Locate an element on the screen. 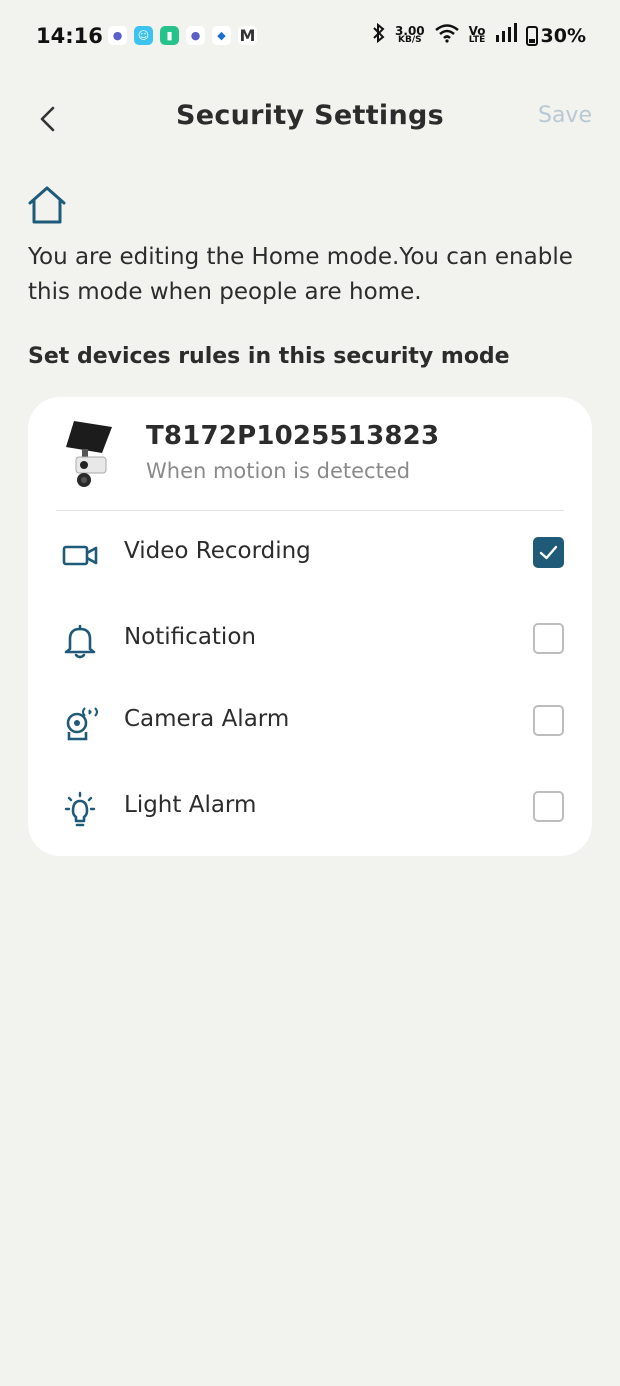 The height and width of the screenshot is (1386, 620). rule-video-recording: Video Recording is located at coordinates (310, 553).